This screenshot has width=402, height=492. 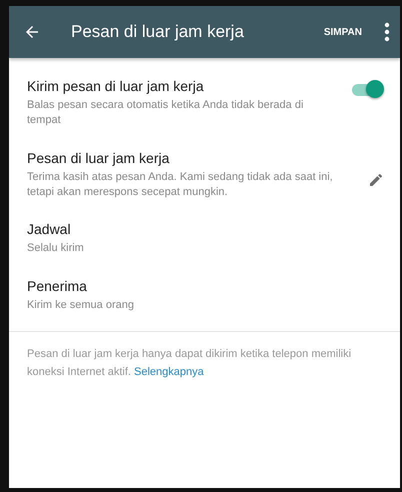 I want to click on setting-description: Terima kasih atas pesan Anda. Kami sedang tidak ada saat ini, tetapi akan merespons secepat mungkin., so click(x=180, y=185).